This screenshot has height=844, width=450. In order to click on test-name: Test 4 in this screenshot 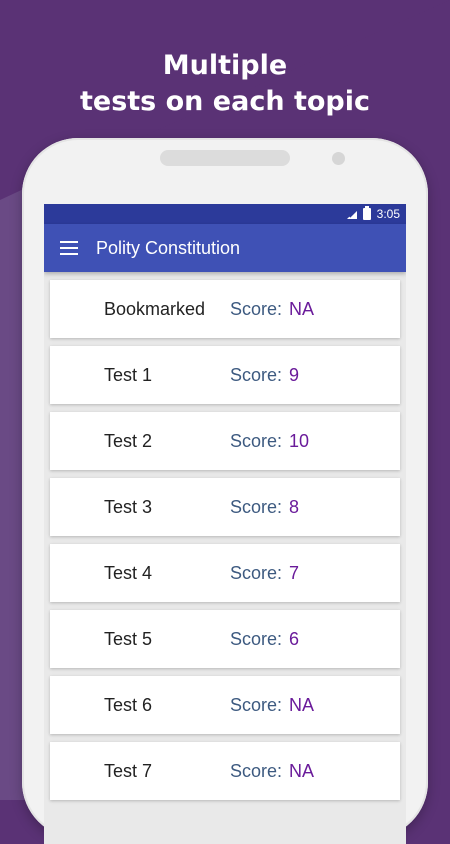, I will do `click(128, 572)`.